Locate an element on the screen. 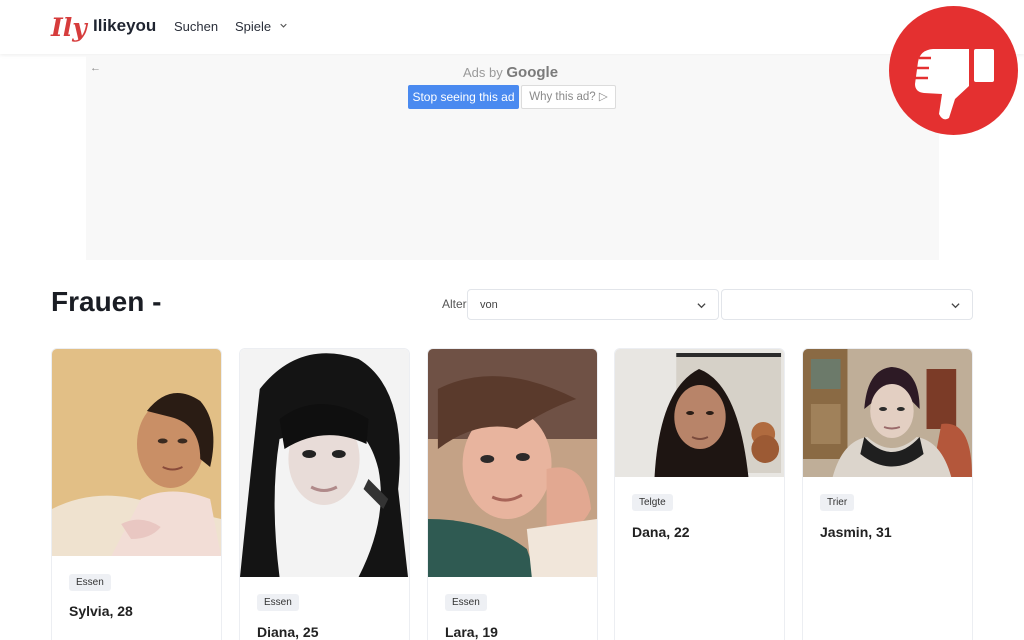 The height and width of the screenshot is (640, 1024). thumbs-down-icon is located at coordinates (954, 84).